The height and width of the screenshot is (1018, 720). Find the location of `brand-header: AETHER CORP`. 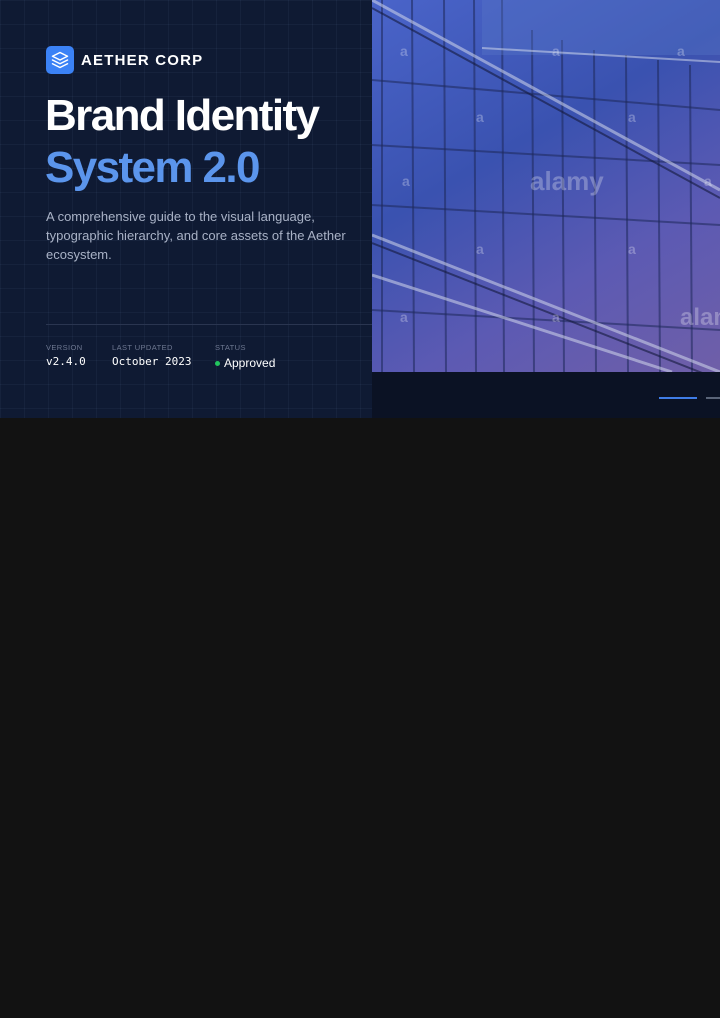

brand-header: AETHER CORP is located at coordinates (124, 60).